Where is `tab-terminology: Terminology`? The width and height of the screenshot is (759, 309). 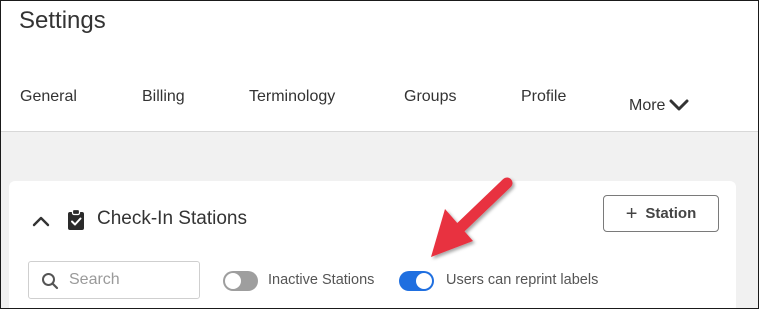
tab-terminology: Terminology is located at coordinates (292, 97).